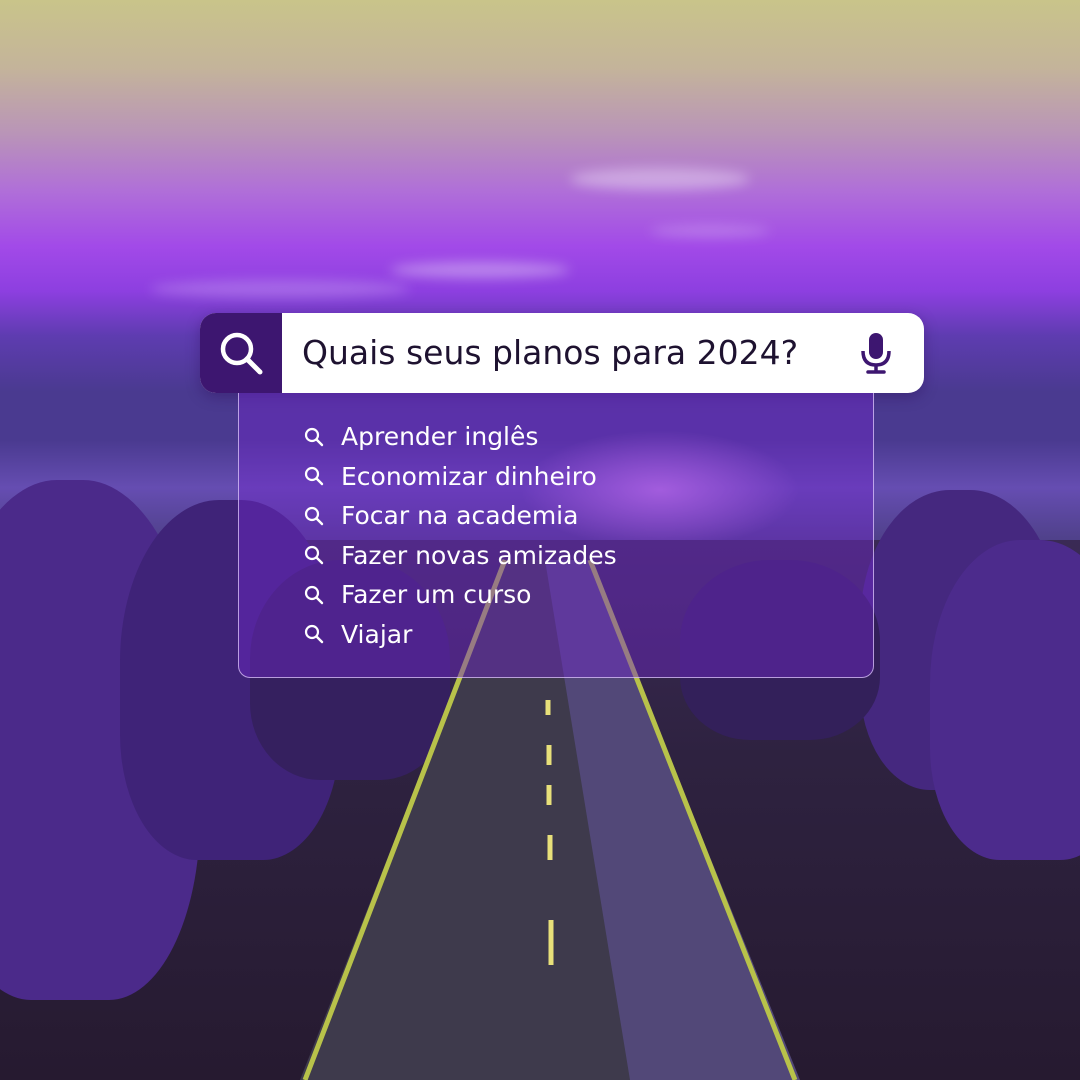 The image size is (1080, 1080). What do you see at coordinates (469, 476) in the screenshot?
I see `suggestion-label: Economizar dinheiro` at bounding box center [469, 476].